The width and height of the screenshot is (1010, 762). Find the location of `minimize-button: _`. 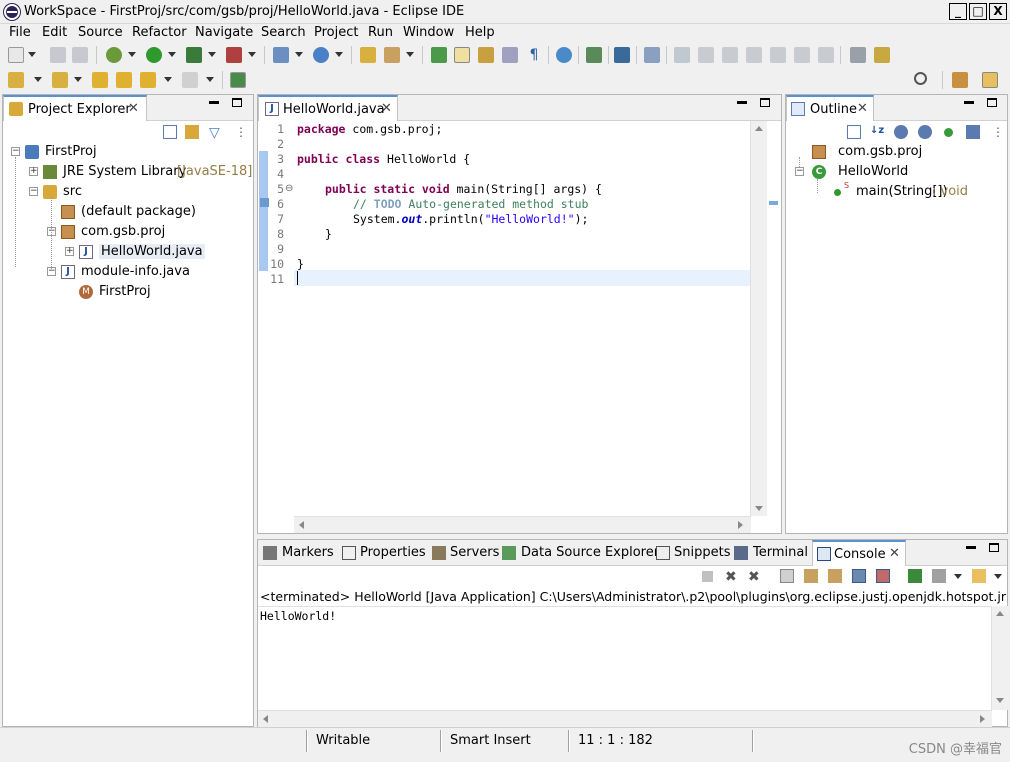

minimize-button: _ is located at coordinates (958, 11).